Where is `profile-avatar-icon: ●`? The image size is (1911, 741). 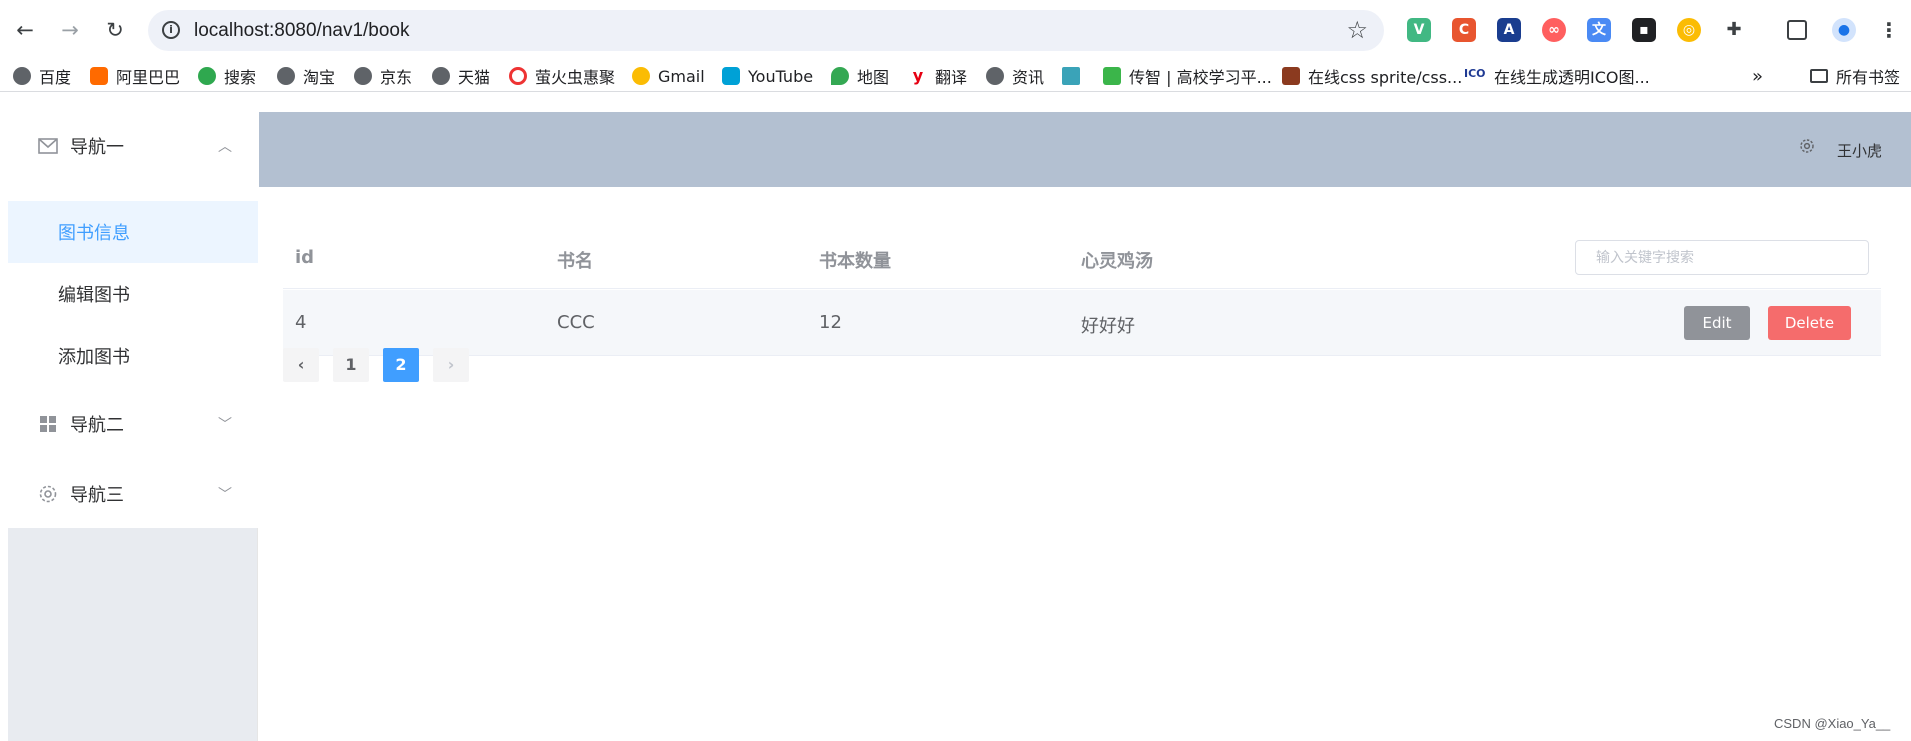 profile-avatar-icon: ● is located at coordinates (1844, 30).